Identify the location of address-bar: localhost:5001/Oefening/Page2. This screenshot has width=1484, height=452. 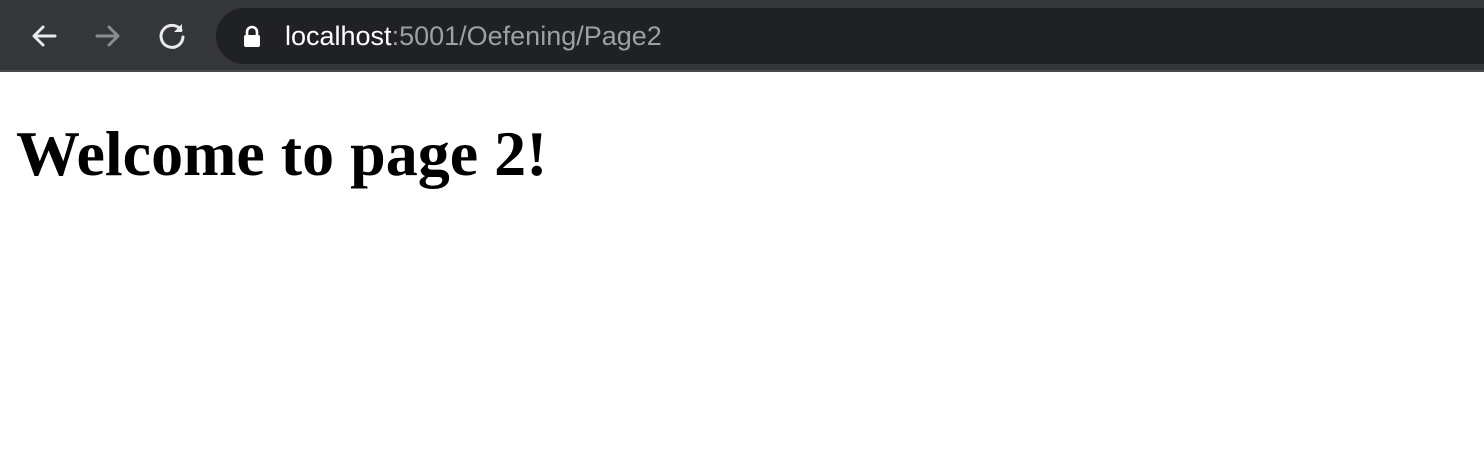
(850, 36).